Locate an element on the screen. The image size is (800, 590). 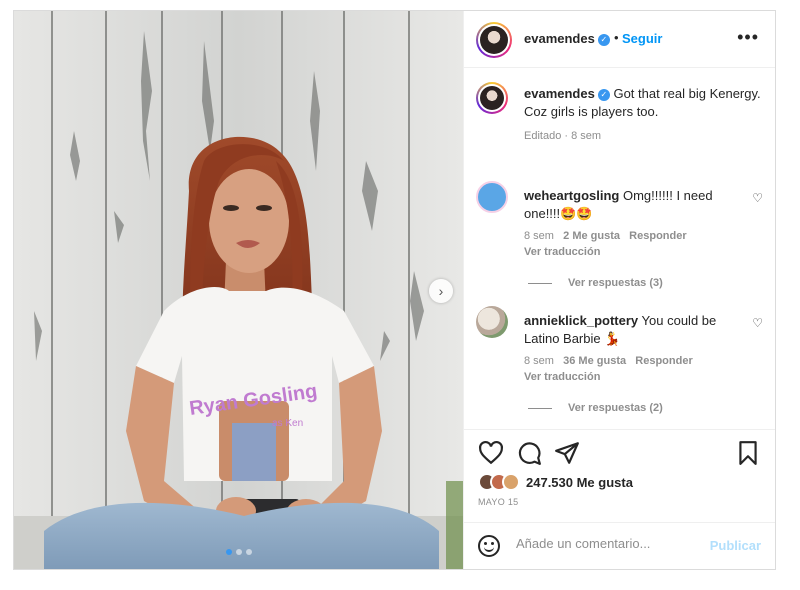
comment-username: annieklick_pottery is located at coordinates (581, 320).